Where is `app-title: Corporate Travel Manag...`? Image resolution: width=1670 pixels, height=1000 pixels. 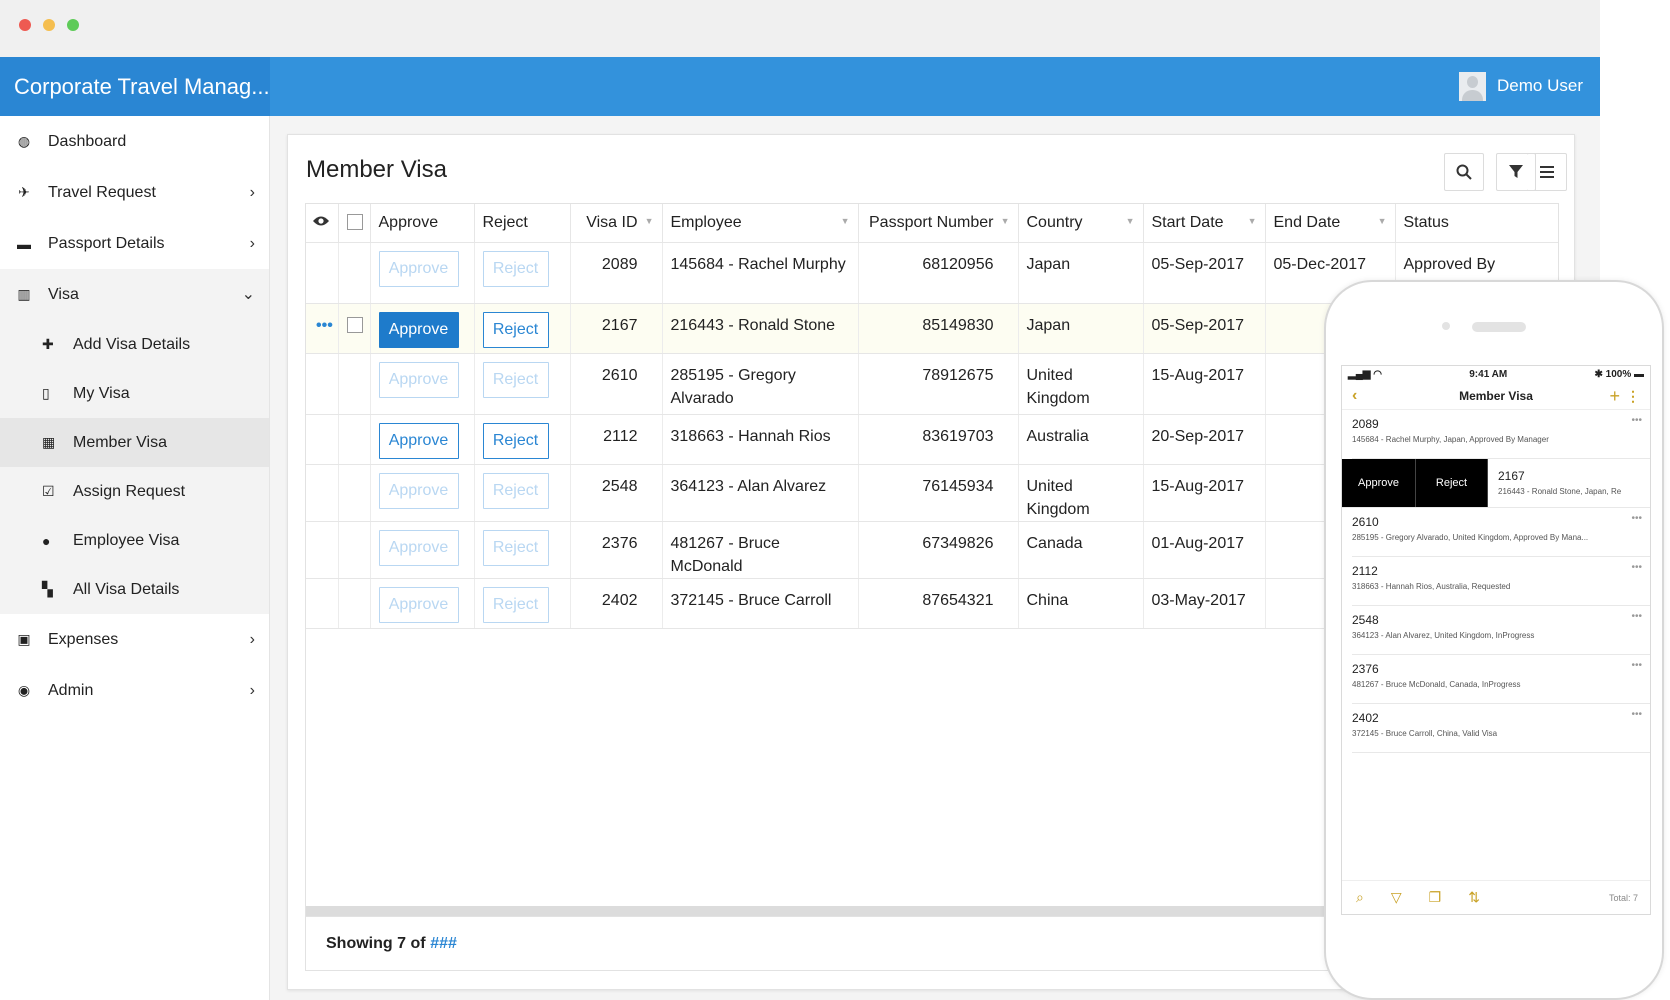
app-title: Corporate Travel Manag... is located at coordinates (135, 86).